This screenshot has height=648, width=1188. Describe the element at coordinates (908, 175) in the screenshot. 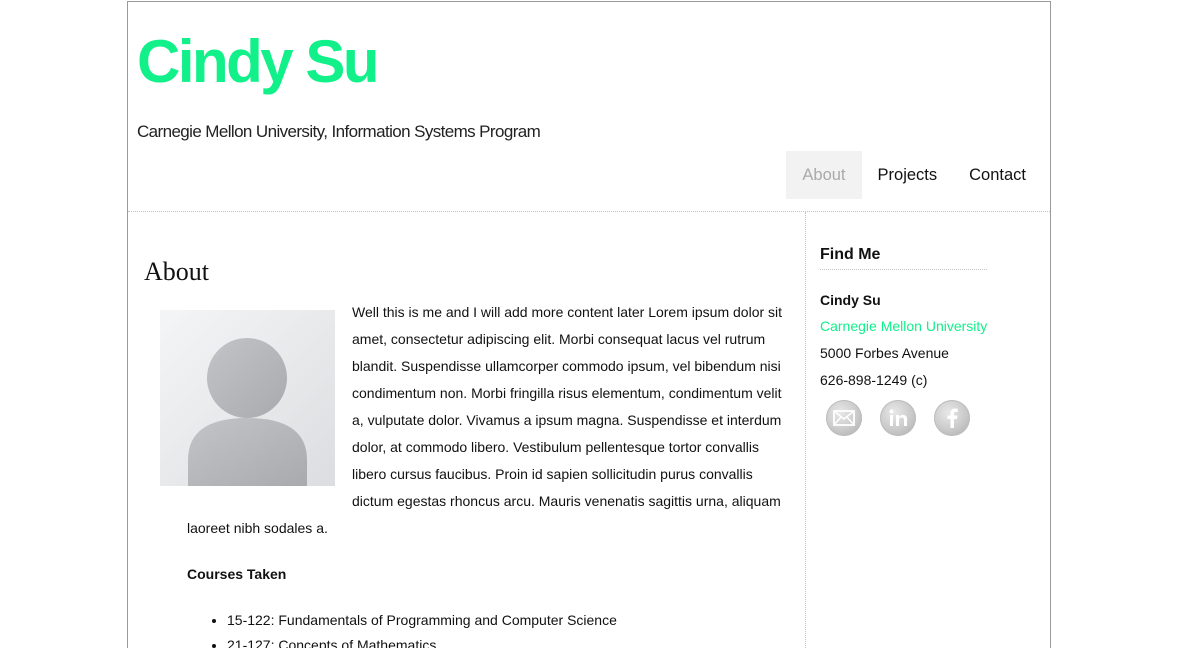

I see `nav-projects: Projects` at that location.